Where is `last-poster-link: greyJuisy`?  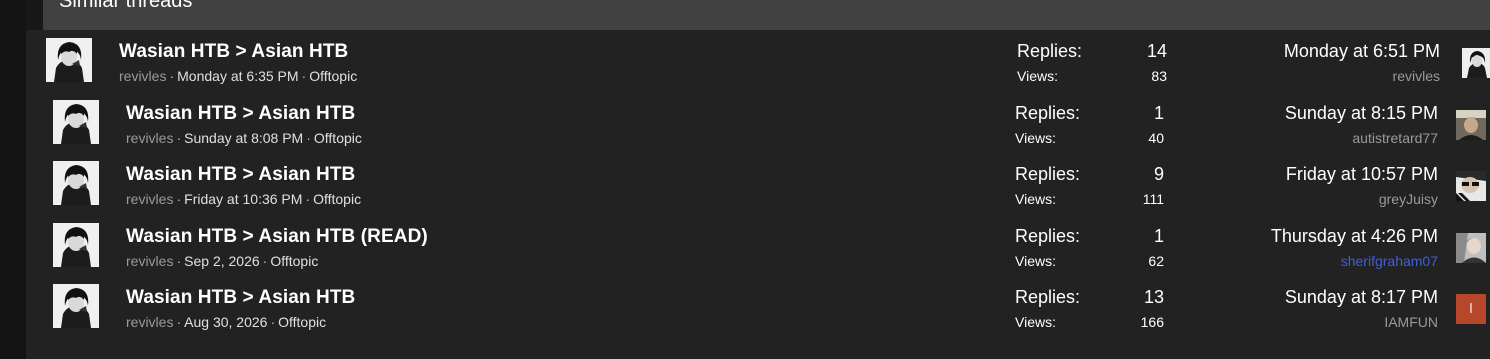 last-poster-link: greyJuisy is located at coordinates (1308, 199).